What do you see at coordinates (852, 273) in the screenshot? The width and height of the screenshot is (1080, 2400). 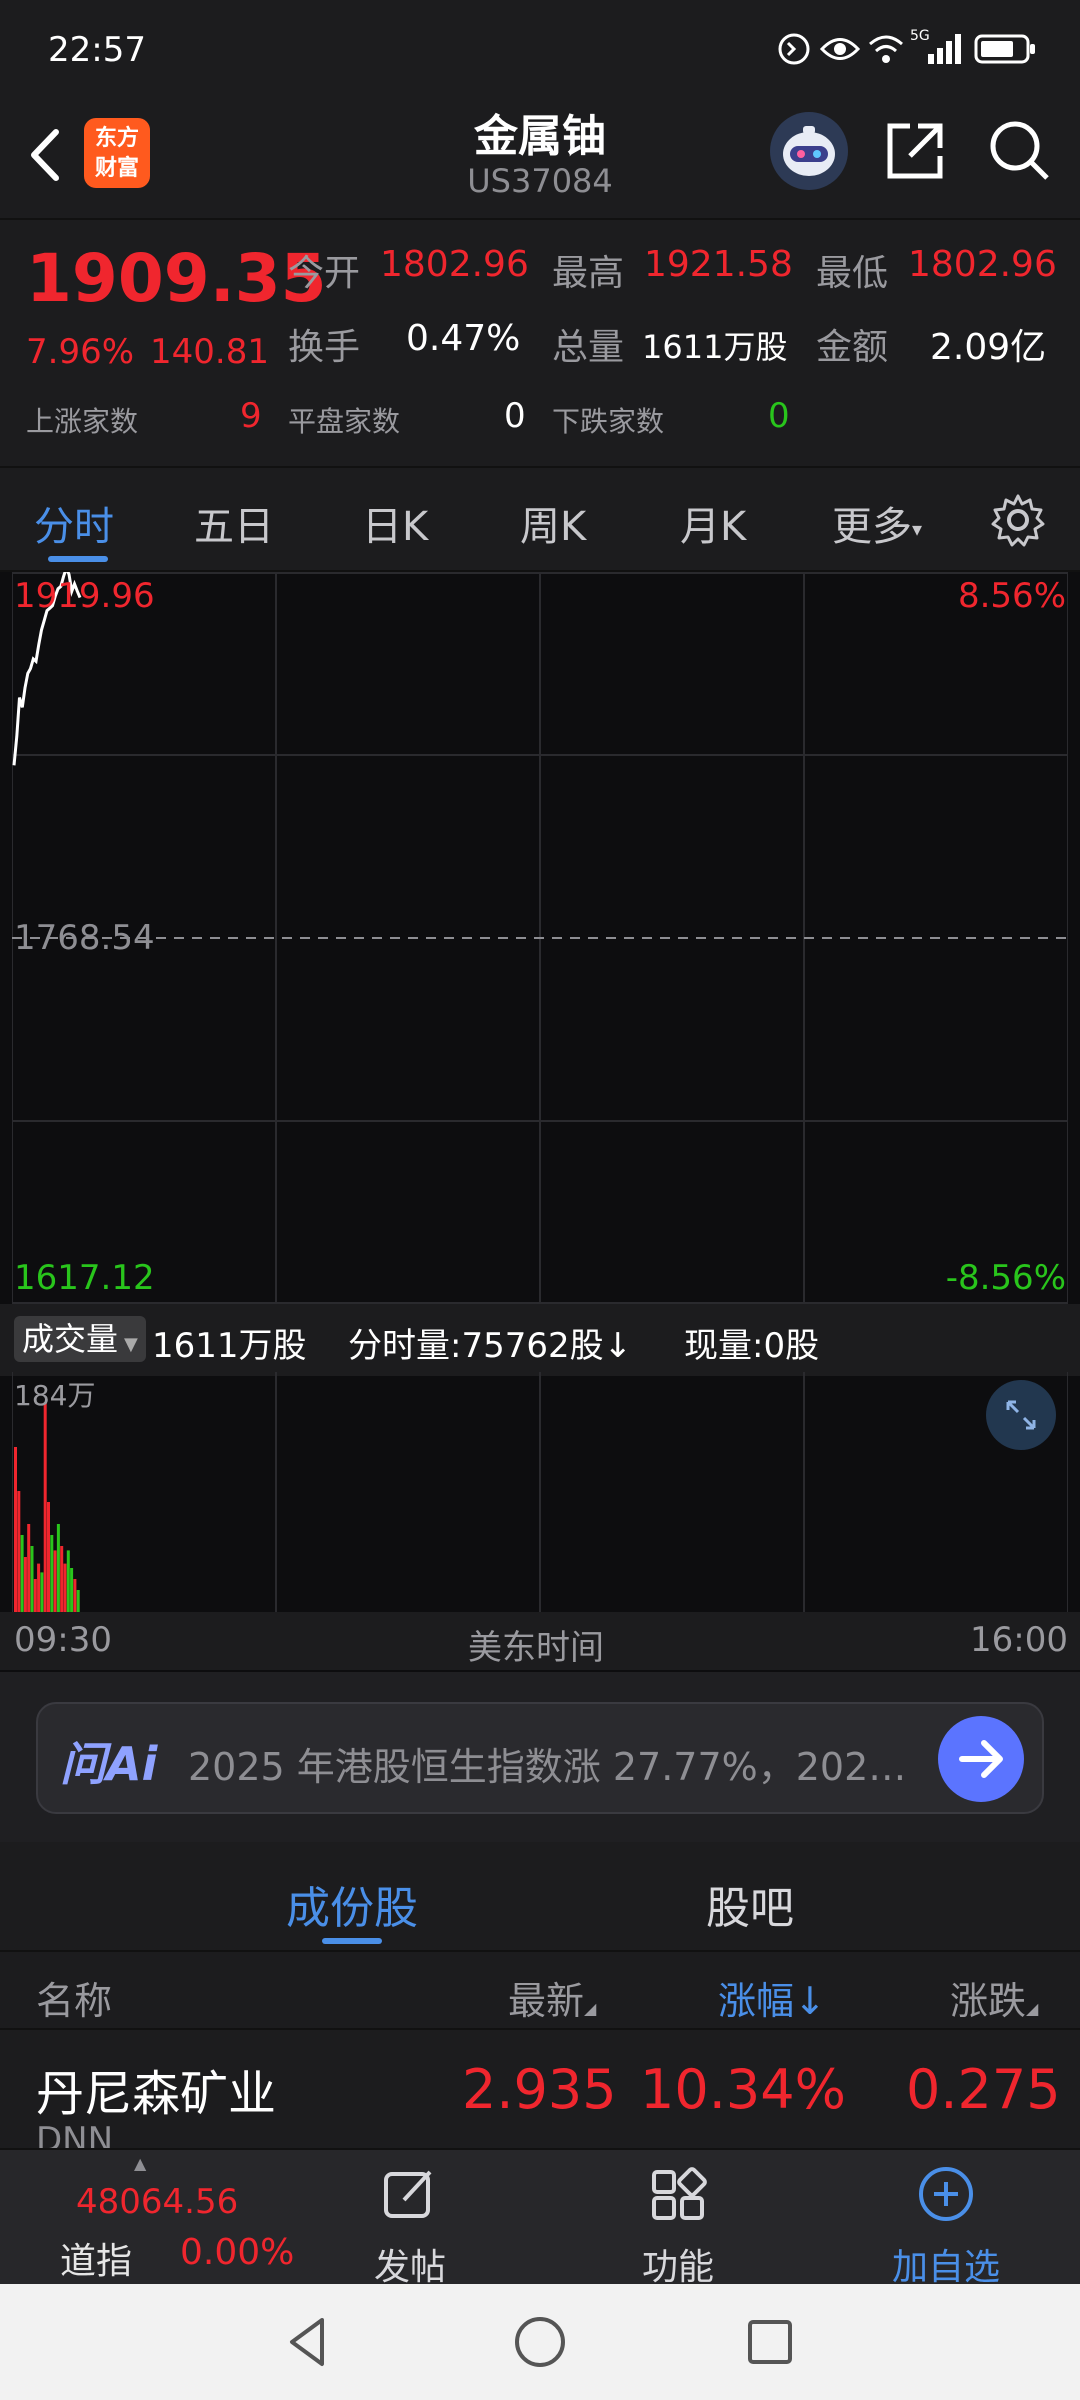 I see `low-label: 最低` at bounding box center [852, 273].